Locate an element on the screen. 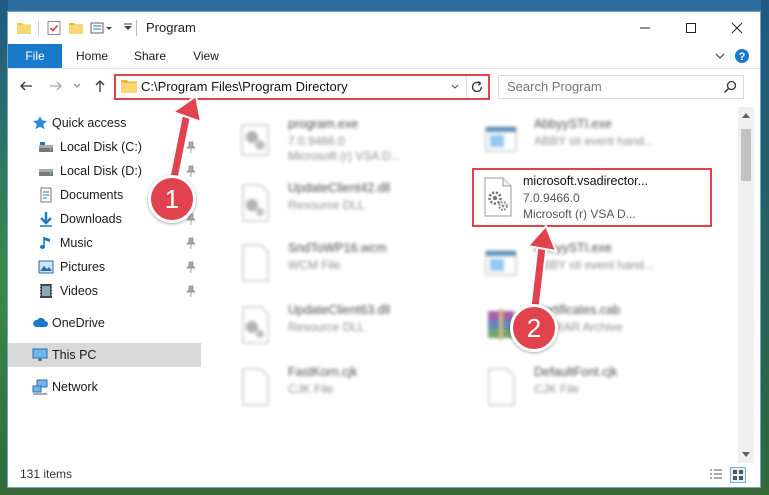 This screenshot has height=495, width=769. sidebar-item-this-pc: This PC is located at coordinates (104, 355).